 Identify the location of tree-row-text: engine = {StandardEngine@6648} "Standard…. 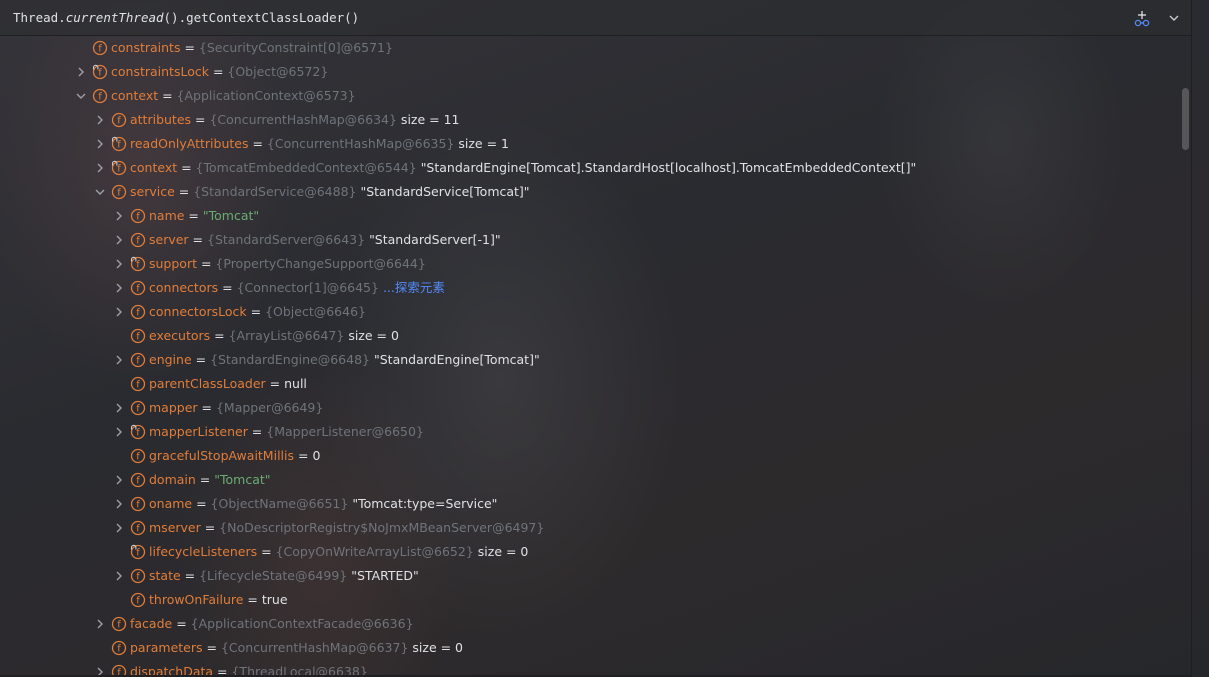
(344, 360).